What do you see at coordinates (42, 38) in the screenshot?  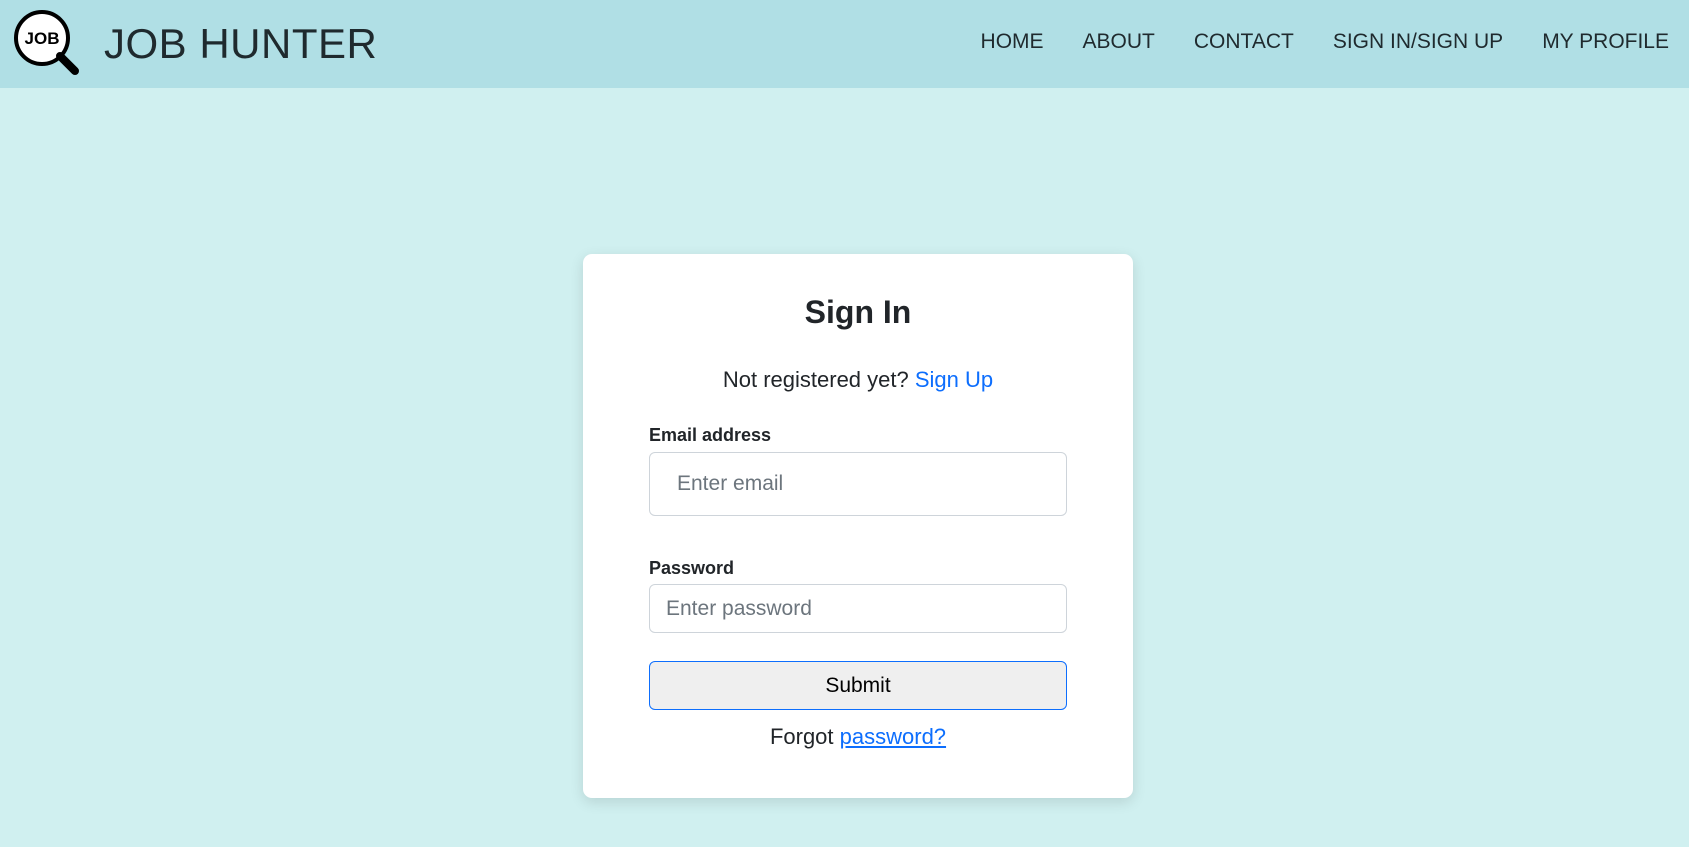 I see `logo-text: JOB` at bounding box center [42, 38].